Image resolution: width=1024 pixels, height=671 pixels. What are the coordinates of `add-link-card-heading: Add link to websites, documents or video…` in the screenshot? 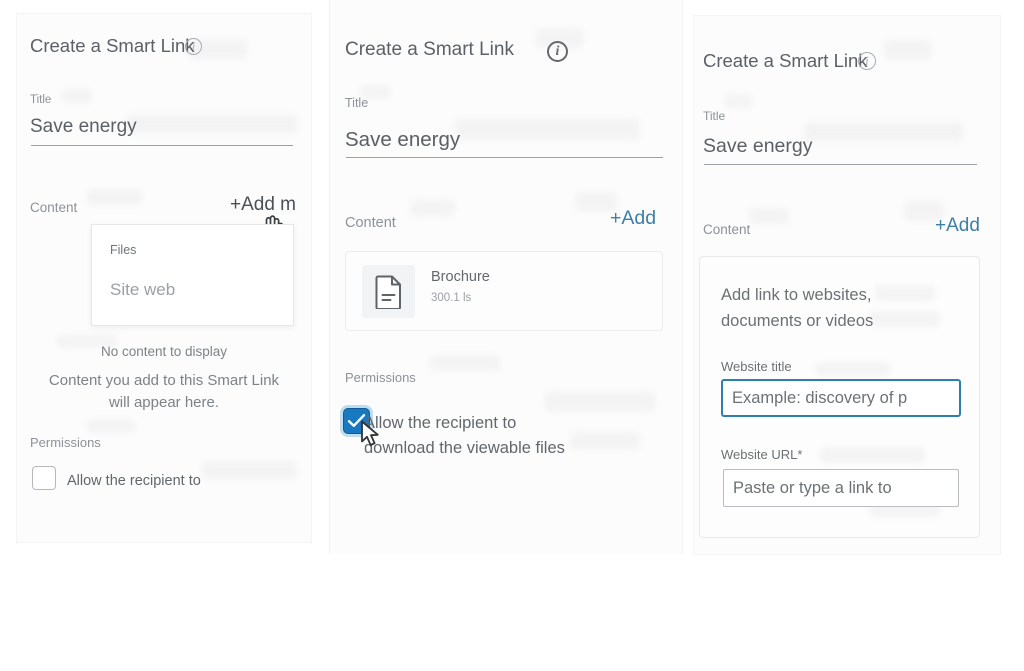 It's located at (797, 308).